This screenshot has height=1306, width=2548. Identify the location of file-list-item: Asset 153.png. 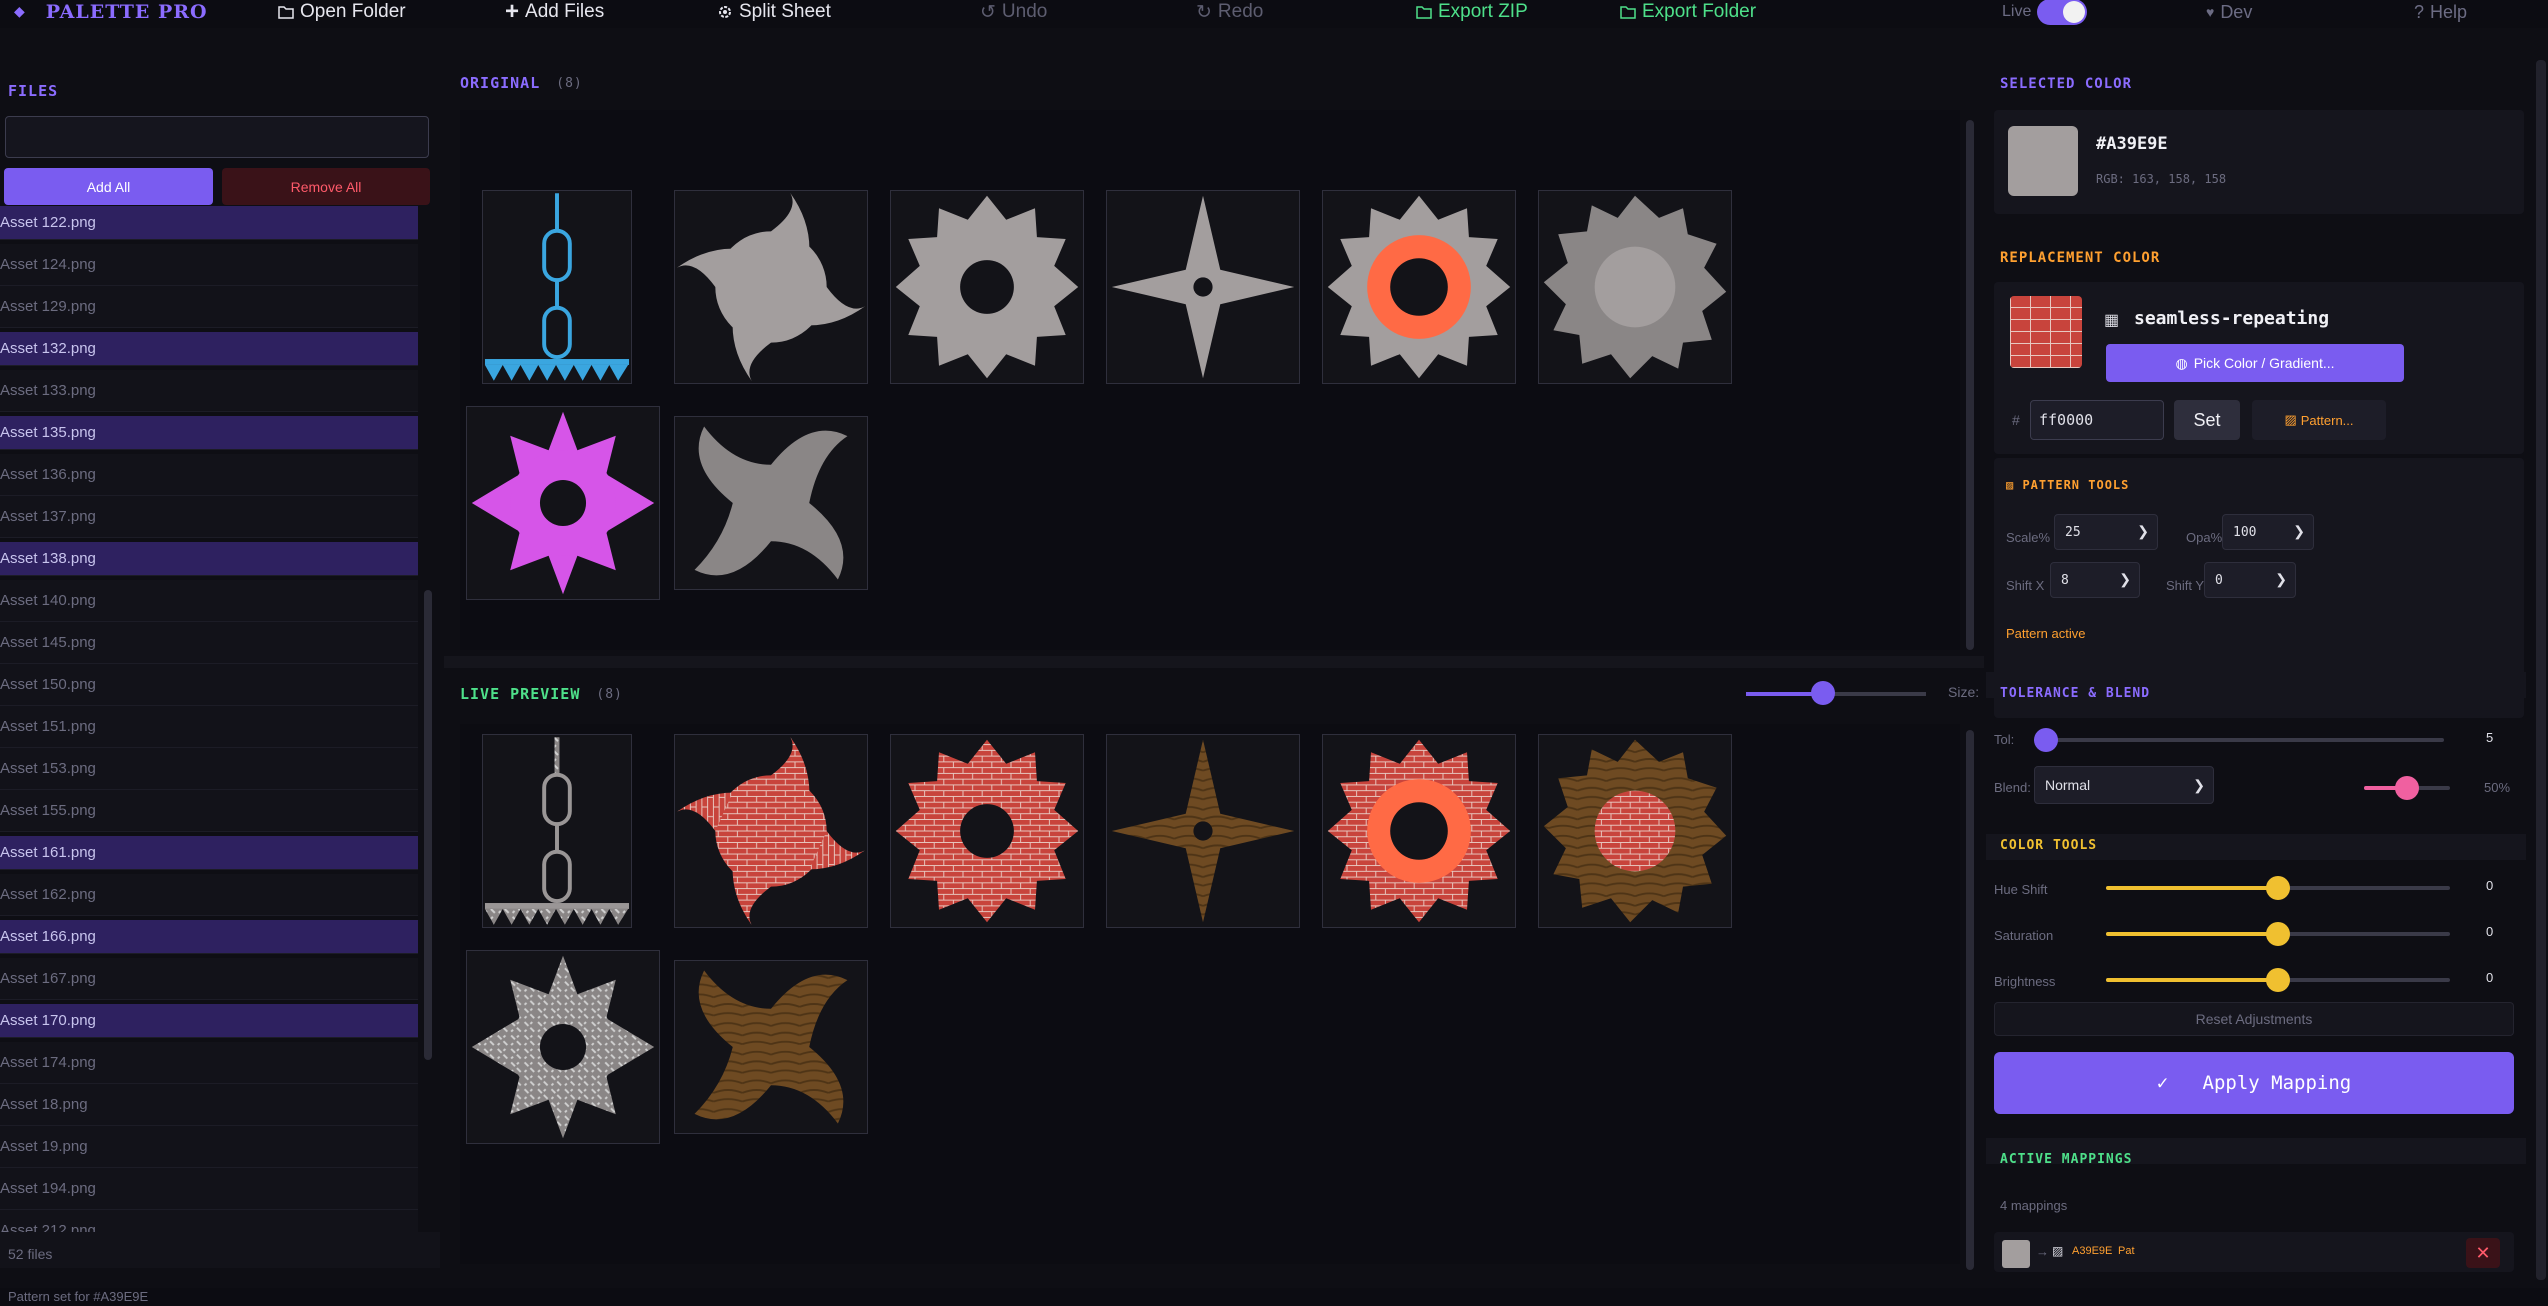
(209, 769).